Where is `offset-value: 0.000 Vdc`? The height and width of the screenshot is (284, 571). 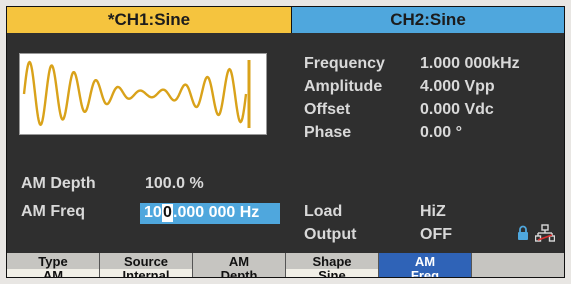 offset-value: 0.000 Vdc is located at coordinates (457, 110).